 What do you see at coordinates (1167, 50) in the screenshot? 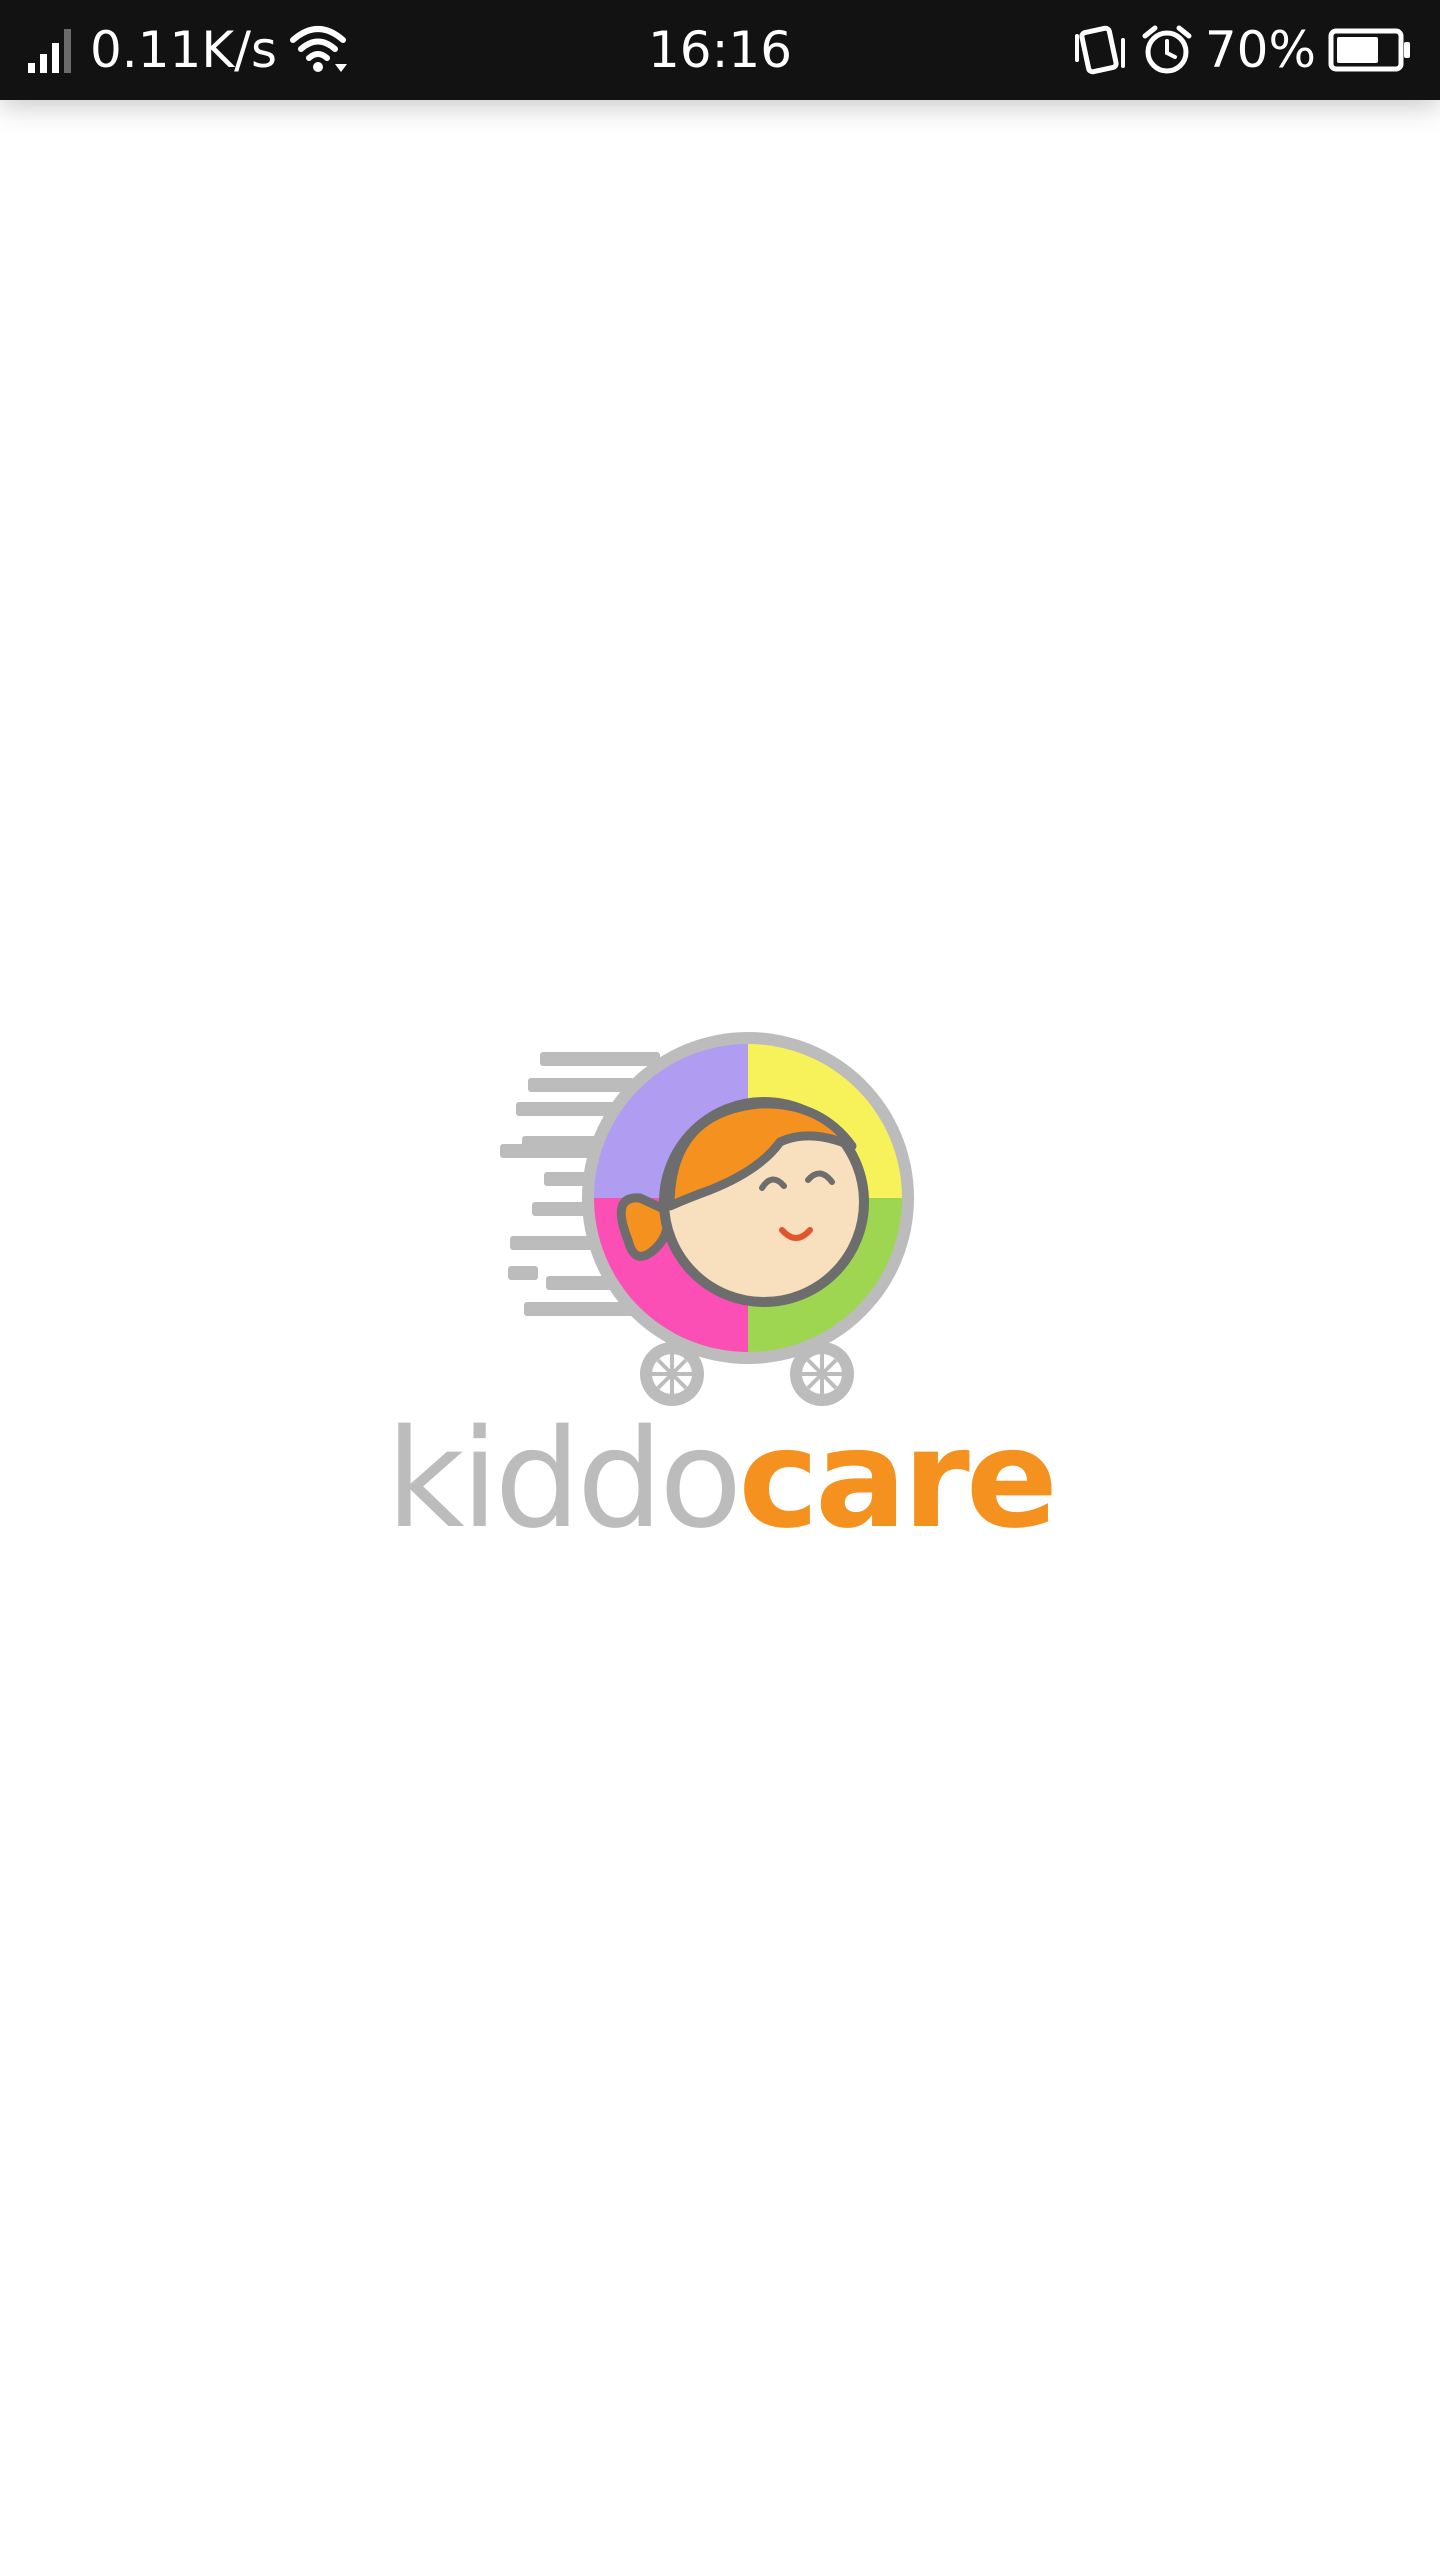
I see `alarm-icon` at bounding box center [1167, 50].